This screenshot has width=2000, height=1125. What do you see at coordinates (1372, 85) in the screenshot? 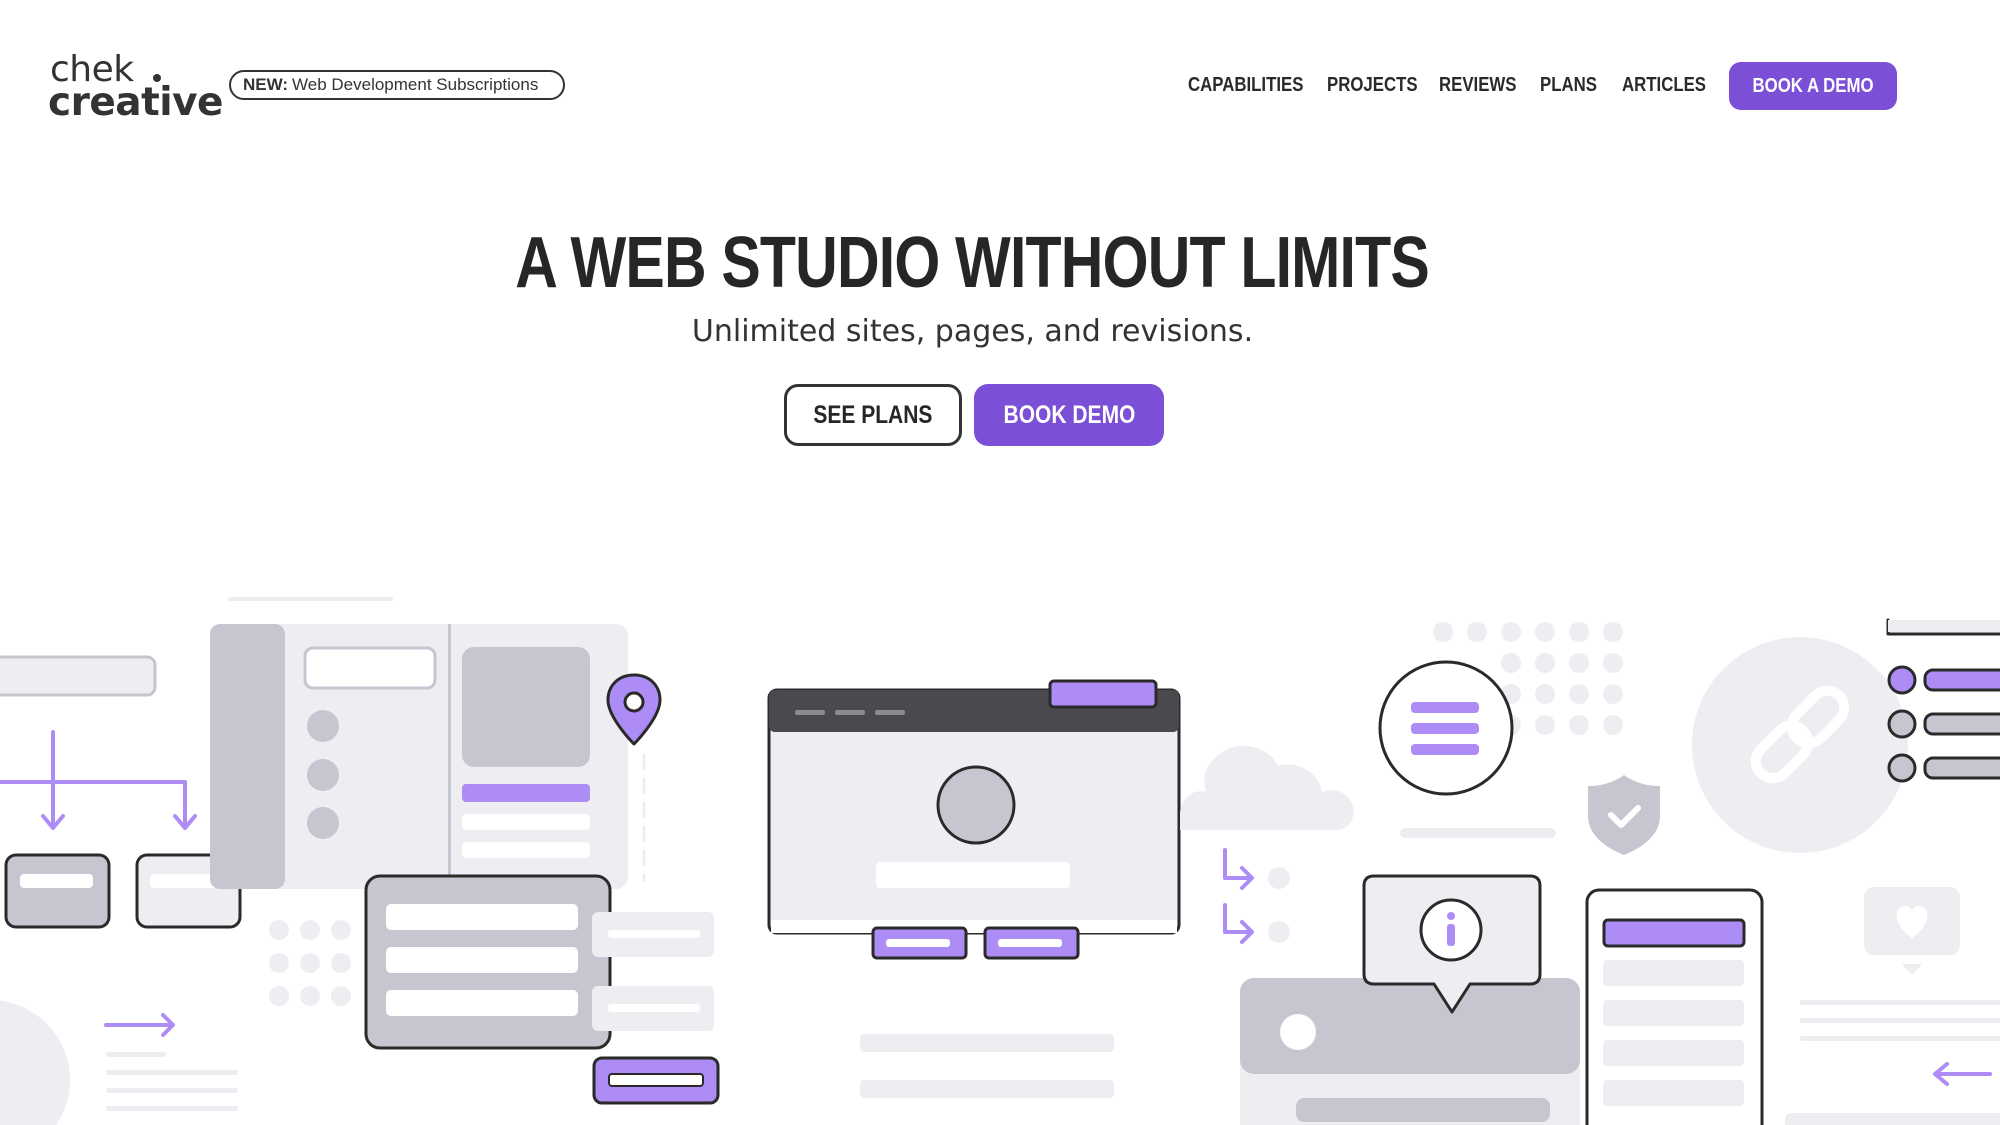
I see `nav-projects: PROJECTS` at bounding box center [1372, 85].